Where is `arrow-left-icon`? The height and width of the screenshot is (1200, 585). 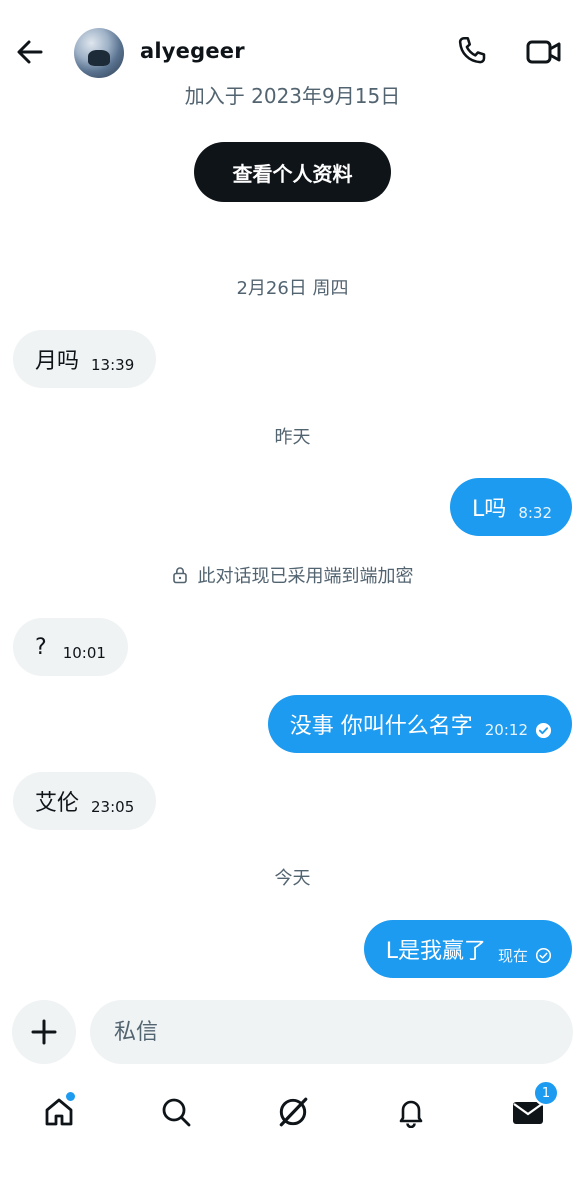
arrow-left-icon is located at coordinates (30, 52).